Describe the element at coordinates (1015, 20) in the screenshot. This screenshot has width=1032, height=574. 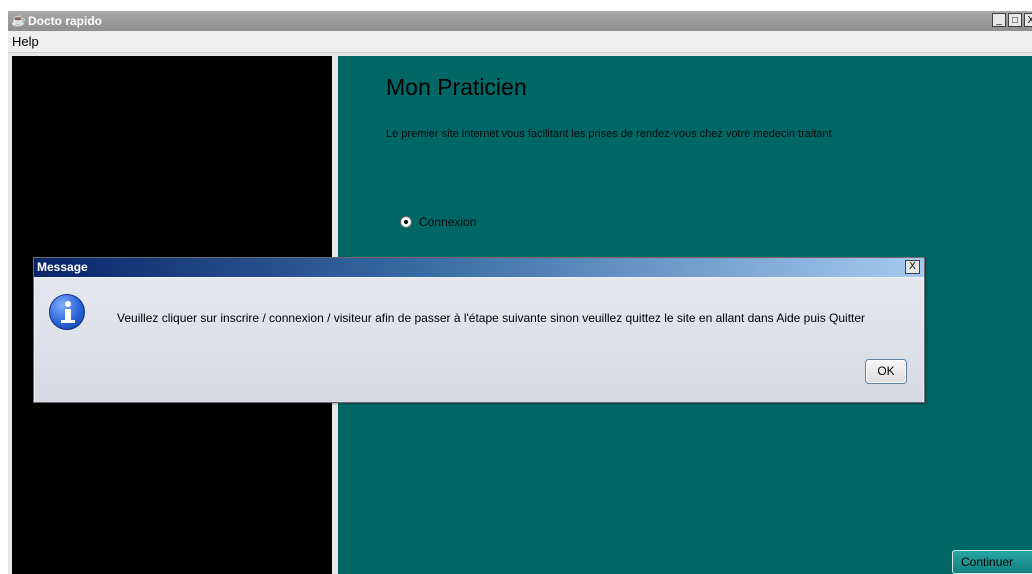
I see `maximize-button: □` at that location.